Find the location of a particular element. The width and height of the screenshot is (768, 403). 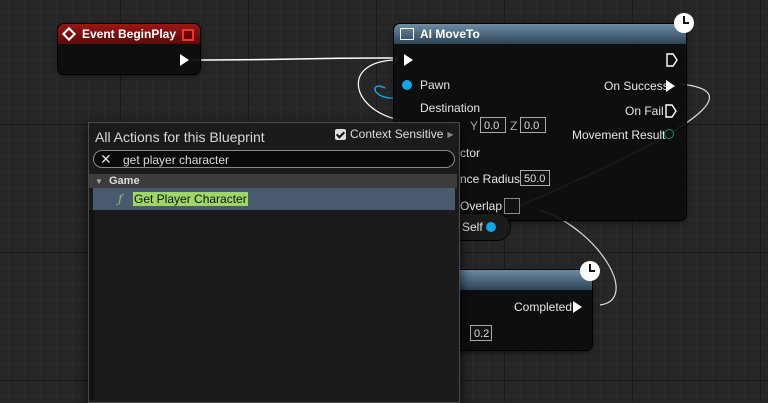

chevron-down-icon: ▼ is located at coordinates (99, 181).